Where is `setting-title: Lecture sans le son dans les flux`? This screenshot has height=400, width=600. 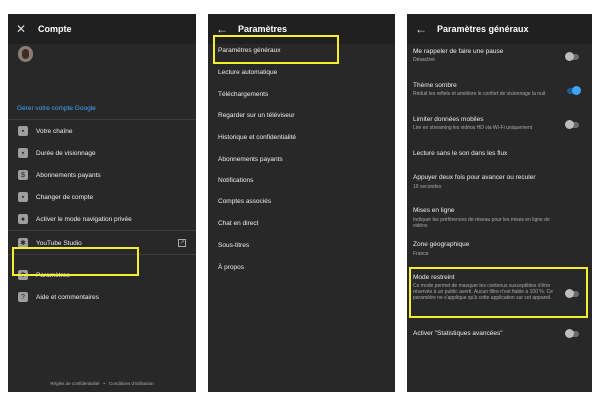 setting-title: Lecture sans le son dans les flux is located at coordinates (460, 153).